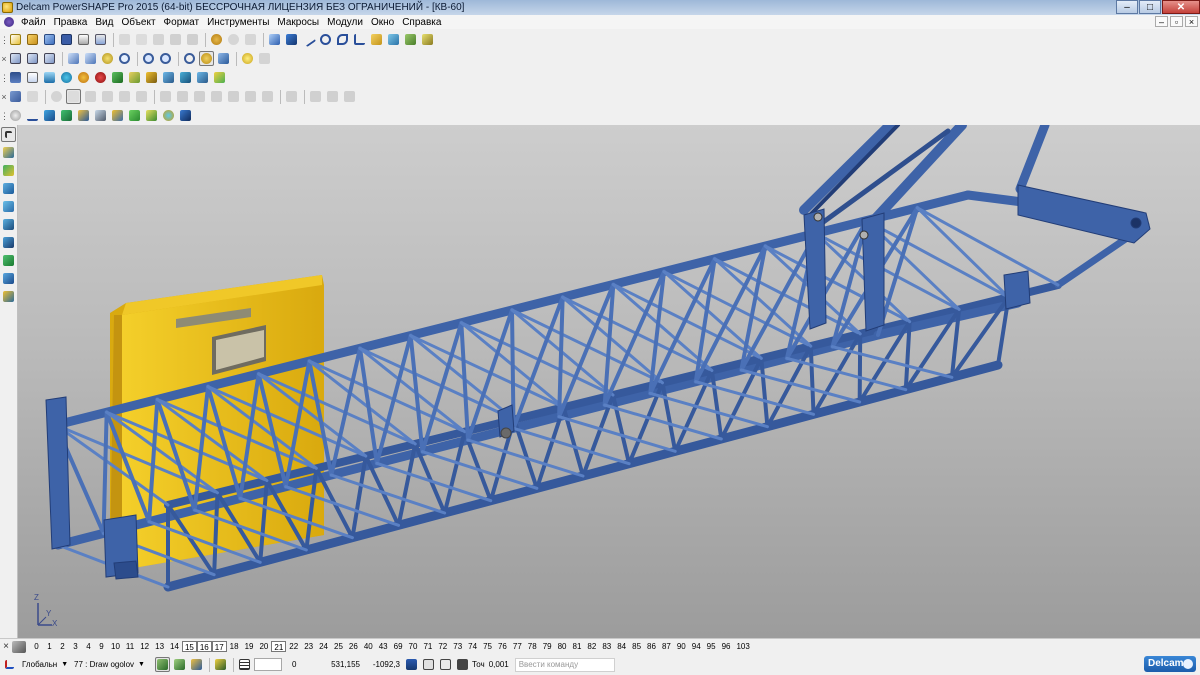  I want to click on redo-icon, so click(233, 39).